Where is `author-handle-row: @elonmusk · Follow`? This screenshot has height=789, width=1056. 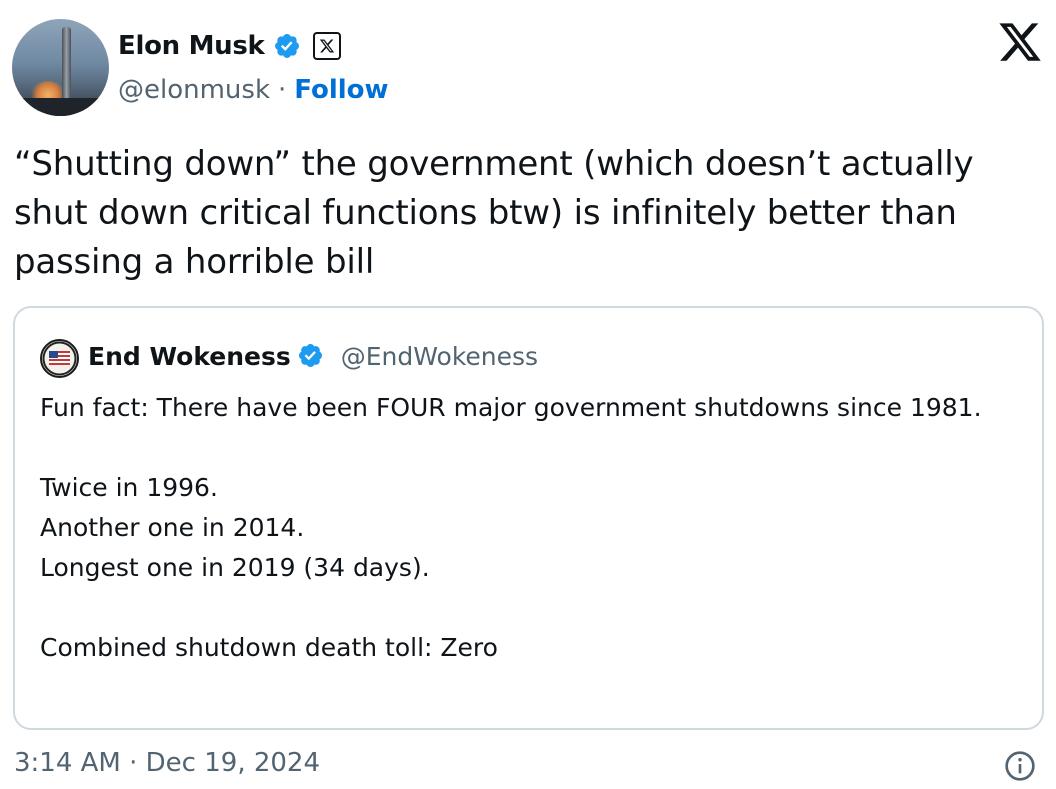 author-handle-row: @elonmusk · Follow is located at coordinates (253, 90).